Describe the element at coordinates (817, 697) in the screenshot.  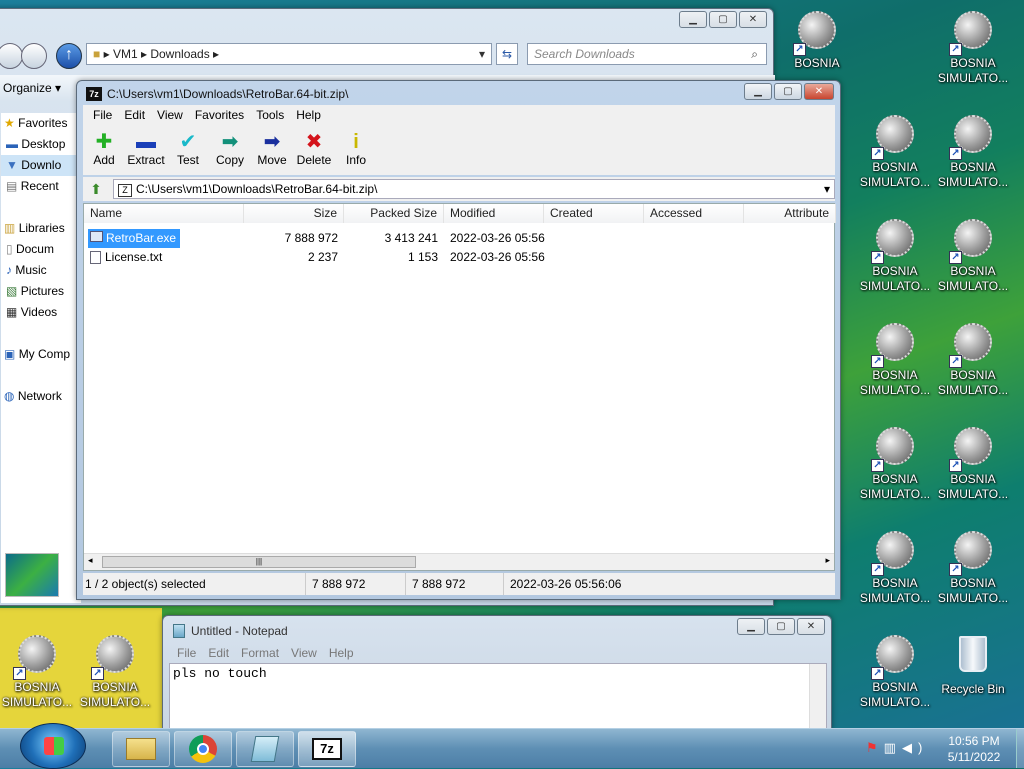
I see `vertical-scrollbar` at that location.